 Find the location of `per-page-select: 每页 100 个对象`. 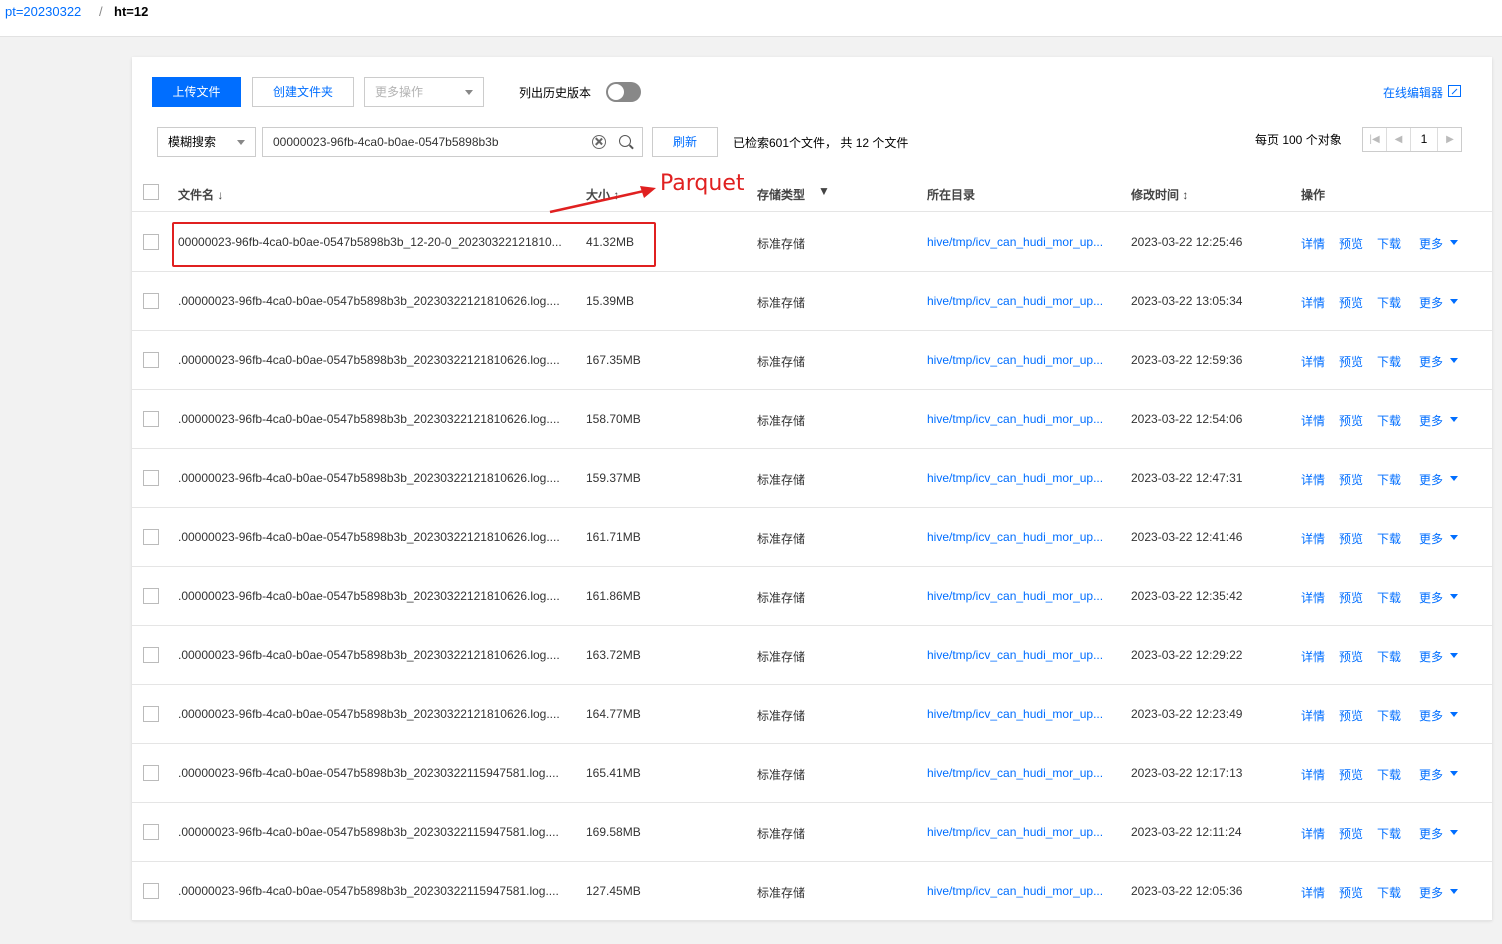

per-page-select: 每页 100 个对象 is located at coordinates (1298, 139).